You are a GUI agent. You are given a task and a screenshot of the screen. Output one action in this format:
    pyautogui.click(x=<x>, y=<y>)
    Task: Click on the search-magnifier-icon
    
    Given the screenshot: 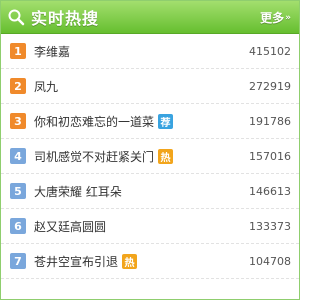 What is the action you would take?
    pyautogui.click(x=16, y=17)
    